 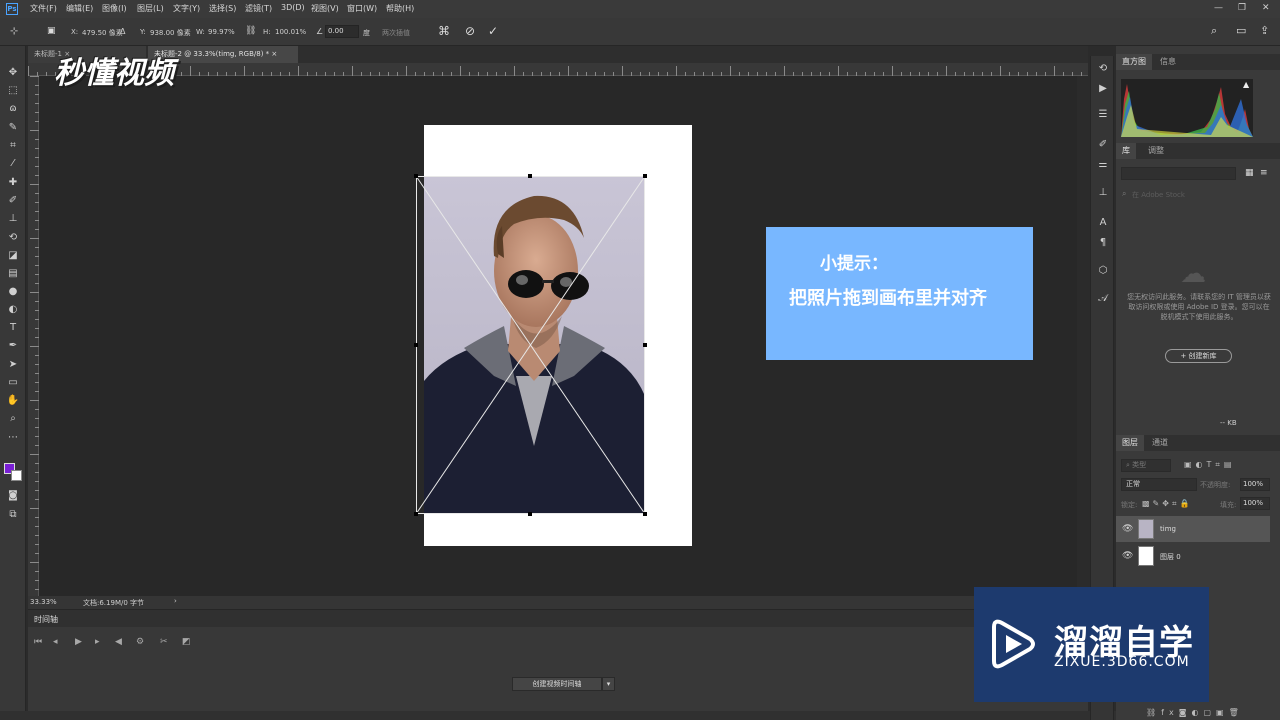 I want to click on menu-3d: 3D(D), so click(x=293, y=7).